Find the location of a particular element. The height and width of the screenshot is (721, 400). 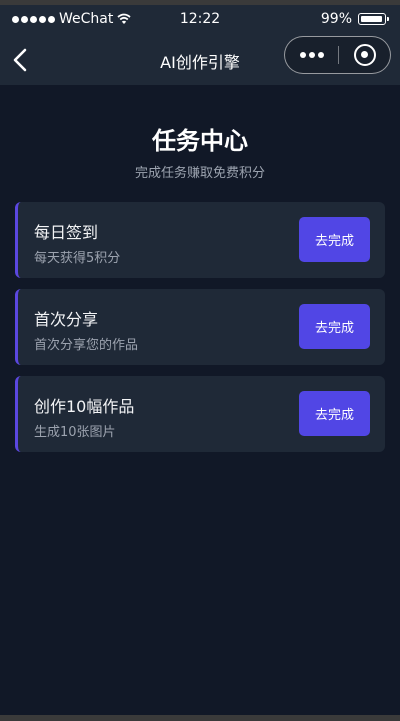

status-bar: WeChat 12:22 99% is located at coordinates (200, 20).